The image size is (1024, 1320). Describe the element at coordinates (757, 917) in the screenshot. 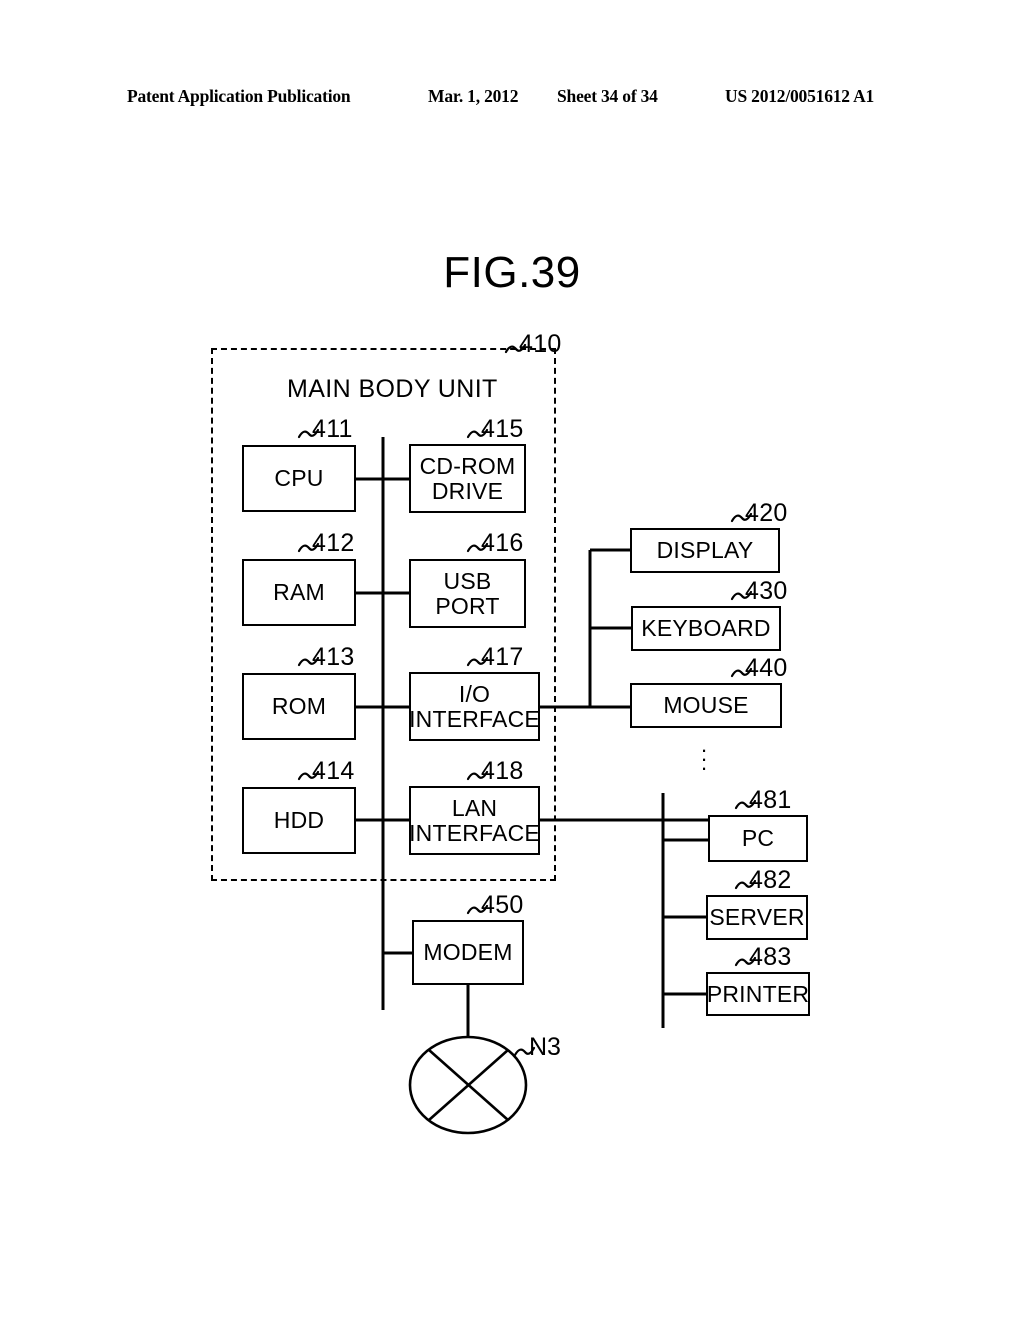

I see `node-server: SERVER` at that location.